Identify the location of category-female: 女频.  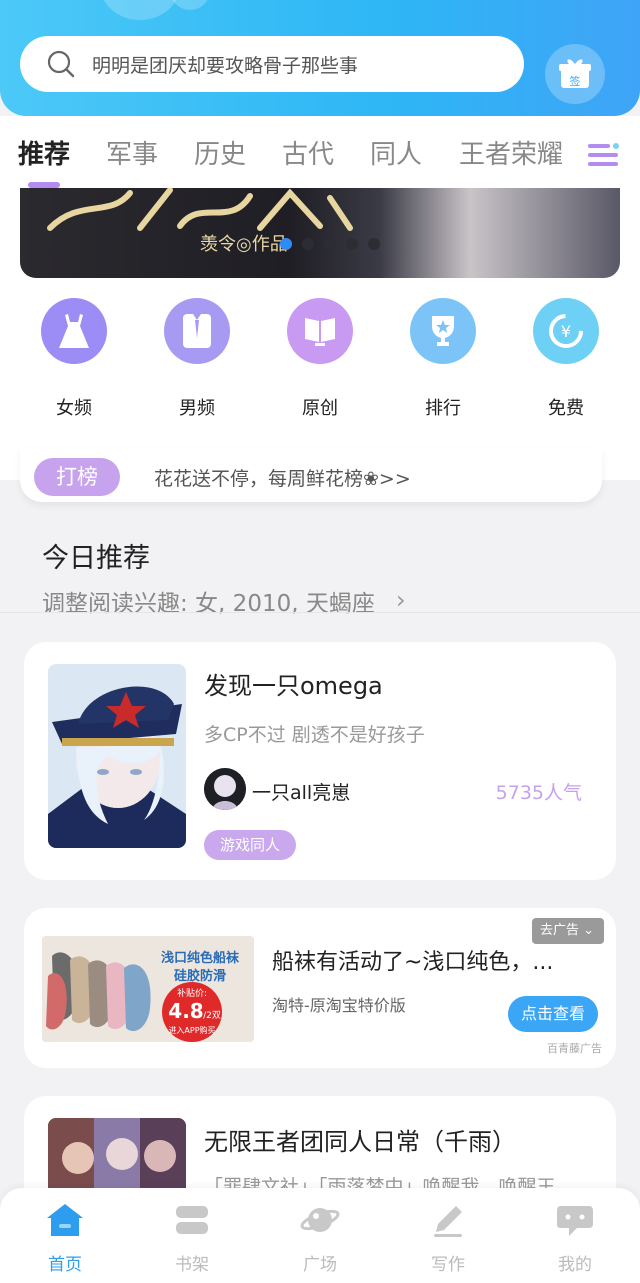
(74, 359).